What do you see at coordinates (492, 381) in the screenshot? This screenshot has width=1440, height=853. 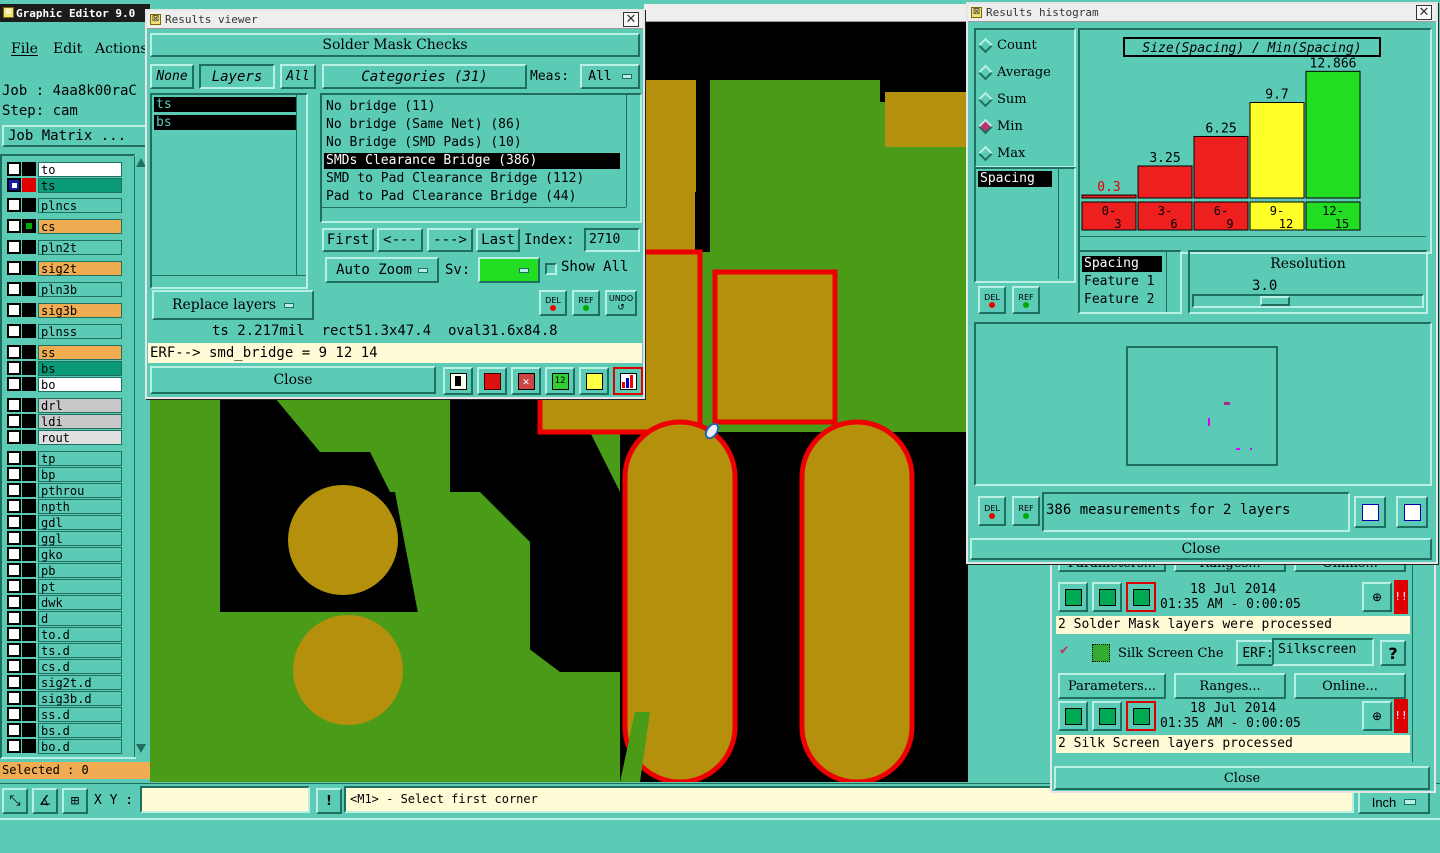 I see `snapshot-button` at bounding box center [492, 381].